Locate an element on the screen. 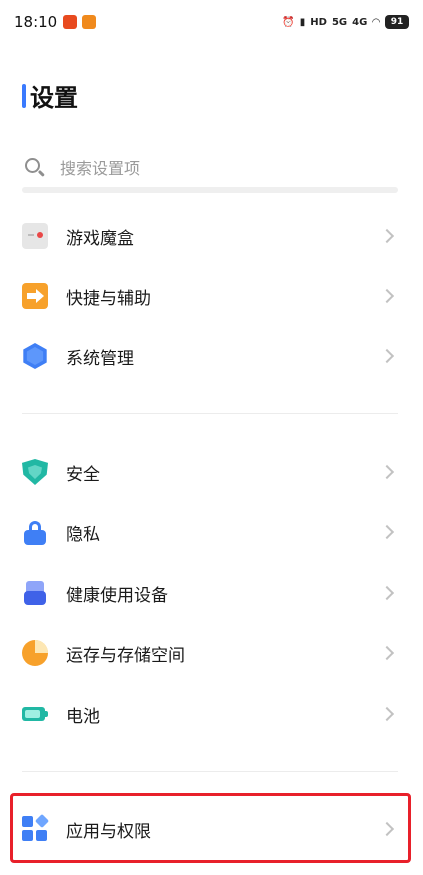  app-notification-icon is located at coordinates (70, 22).